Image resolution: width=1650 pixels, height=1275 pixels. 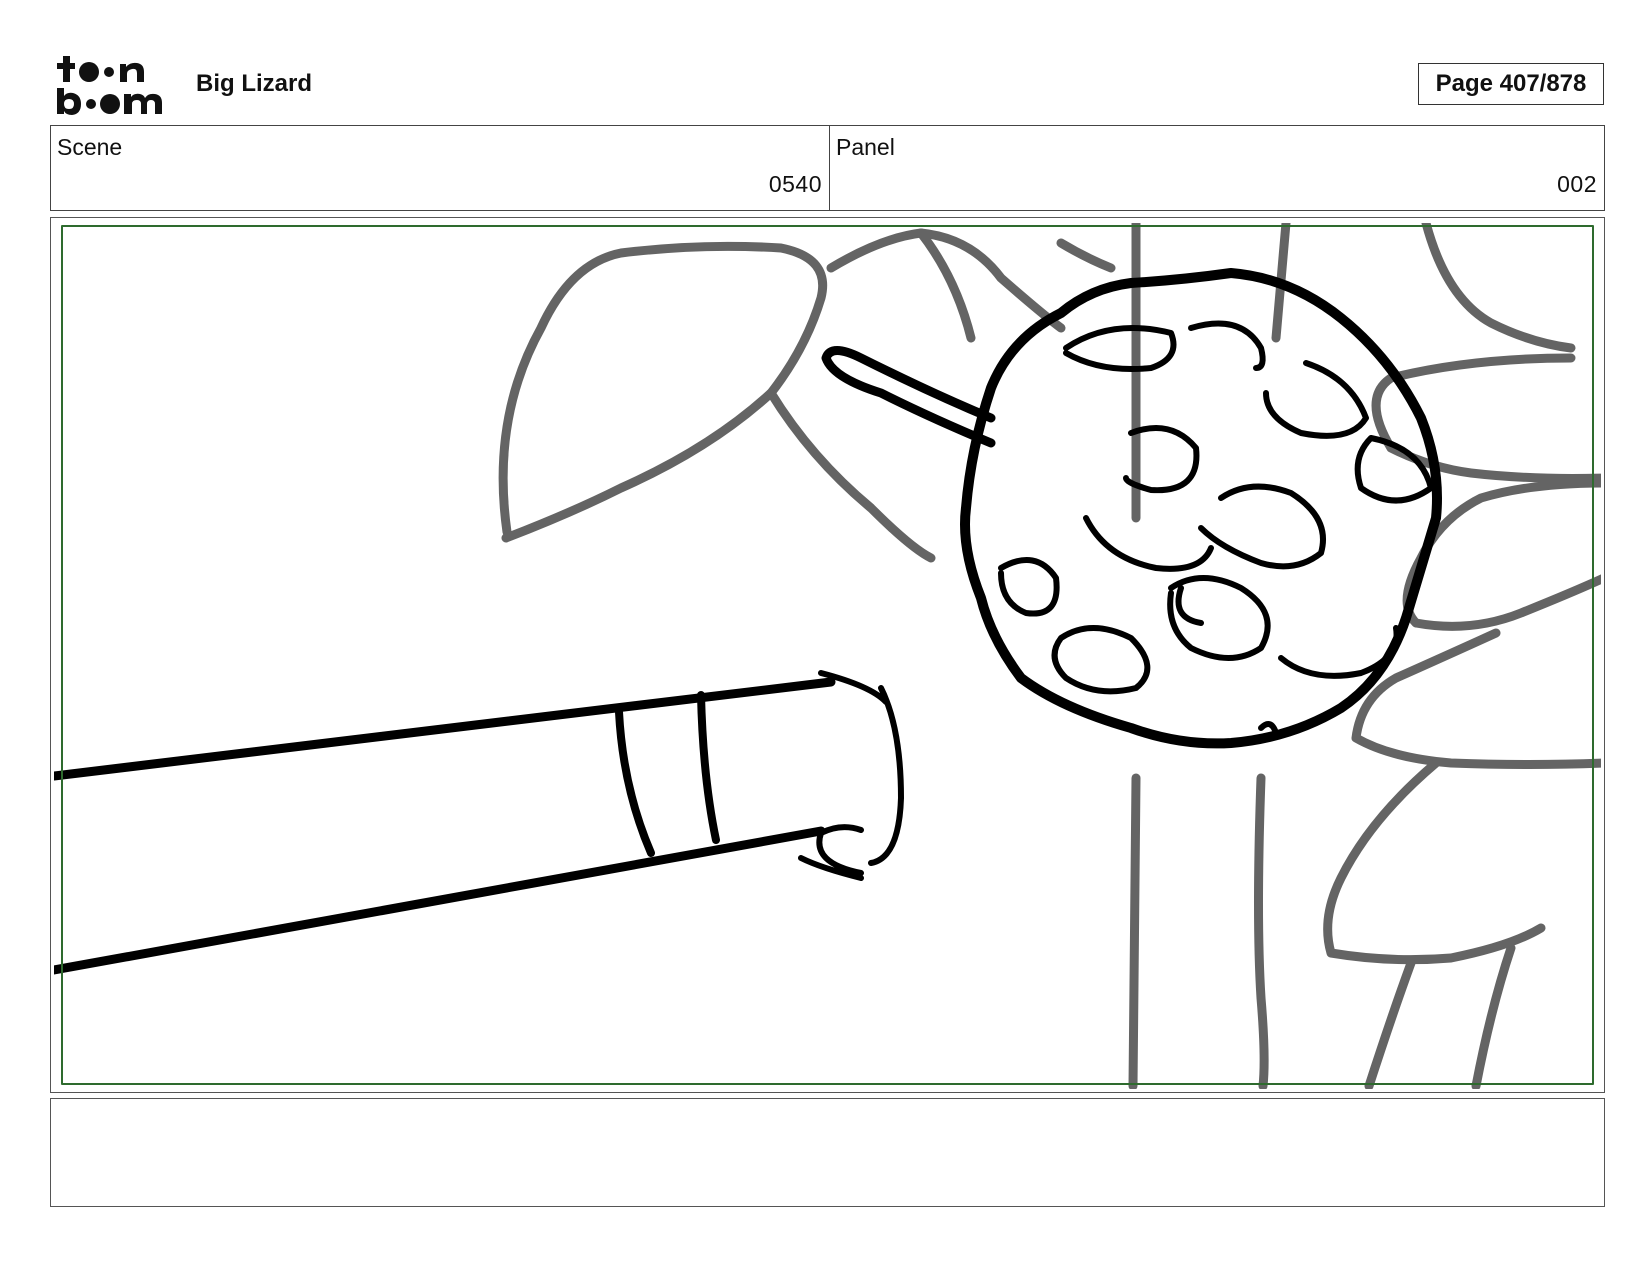 What do you see at coordinates (827, 1152) in the screenshot?
I see `panel-notes-box` at bounding box center [827, 1152].